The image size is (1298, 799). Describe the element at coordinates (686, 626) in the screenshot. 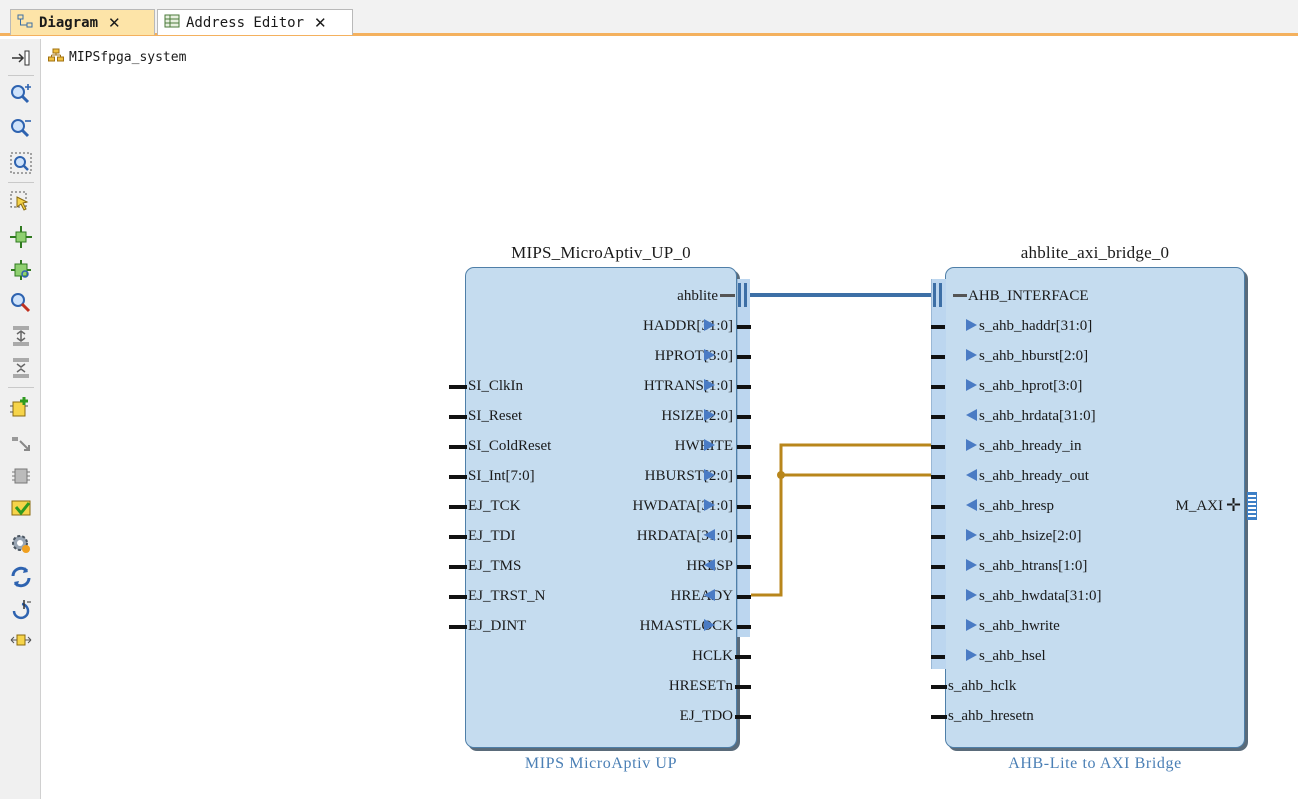

I see `port-label: HMASTLOCK` at that location.